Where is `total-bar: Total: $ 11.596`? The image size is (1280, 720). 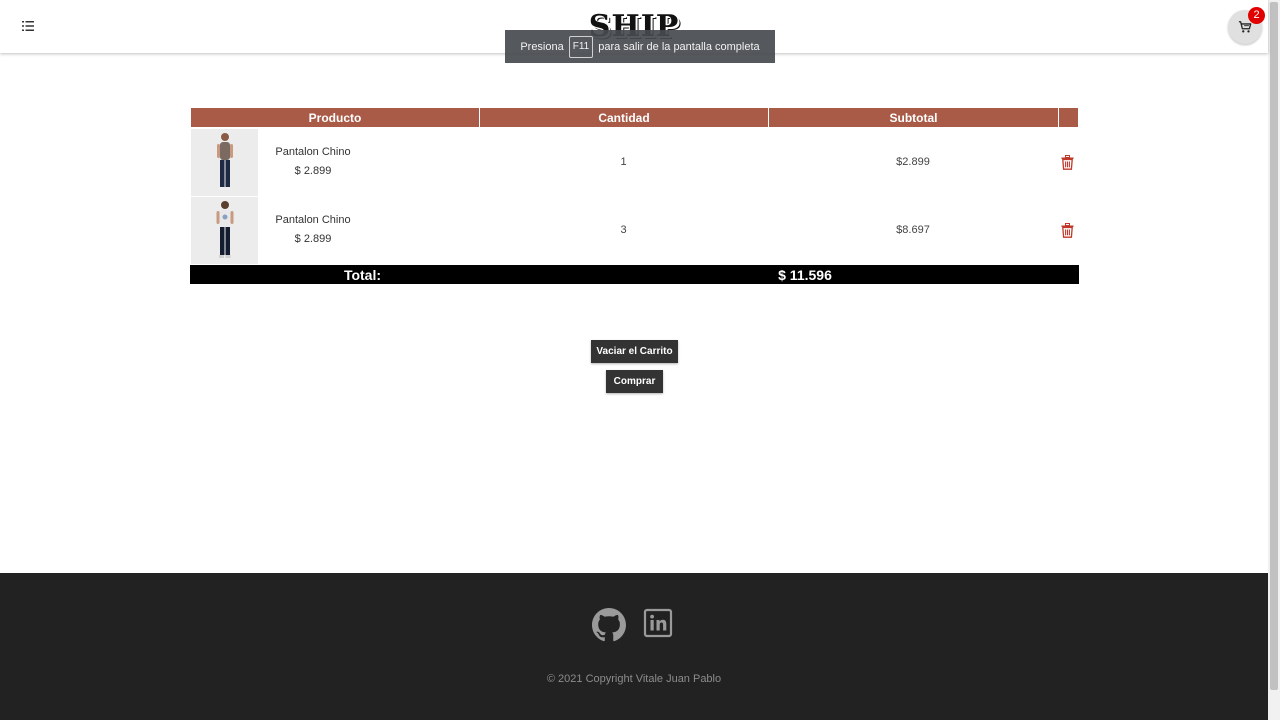 total-bar: Total: $ 11.596 is located at coordinates (634, 274).